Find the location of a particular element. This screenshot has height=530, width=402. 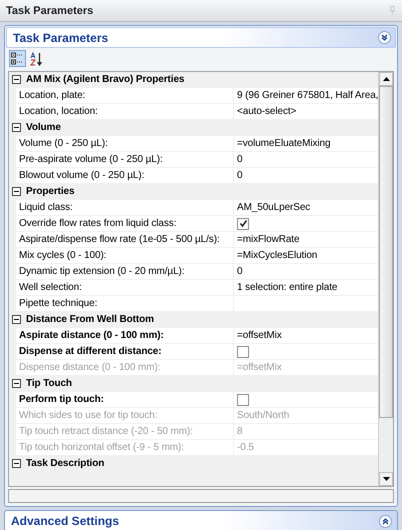

property-value: AM_50uLperSec is located at coordinates (306, 207).